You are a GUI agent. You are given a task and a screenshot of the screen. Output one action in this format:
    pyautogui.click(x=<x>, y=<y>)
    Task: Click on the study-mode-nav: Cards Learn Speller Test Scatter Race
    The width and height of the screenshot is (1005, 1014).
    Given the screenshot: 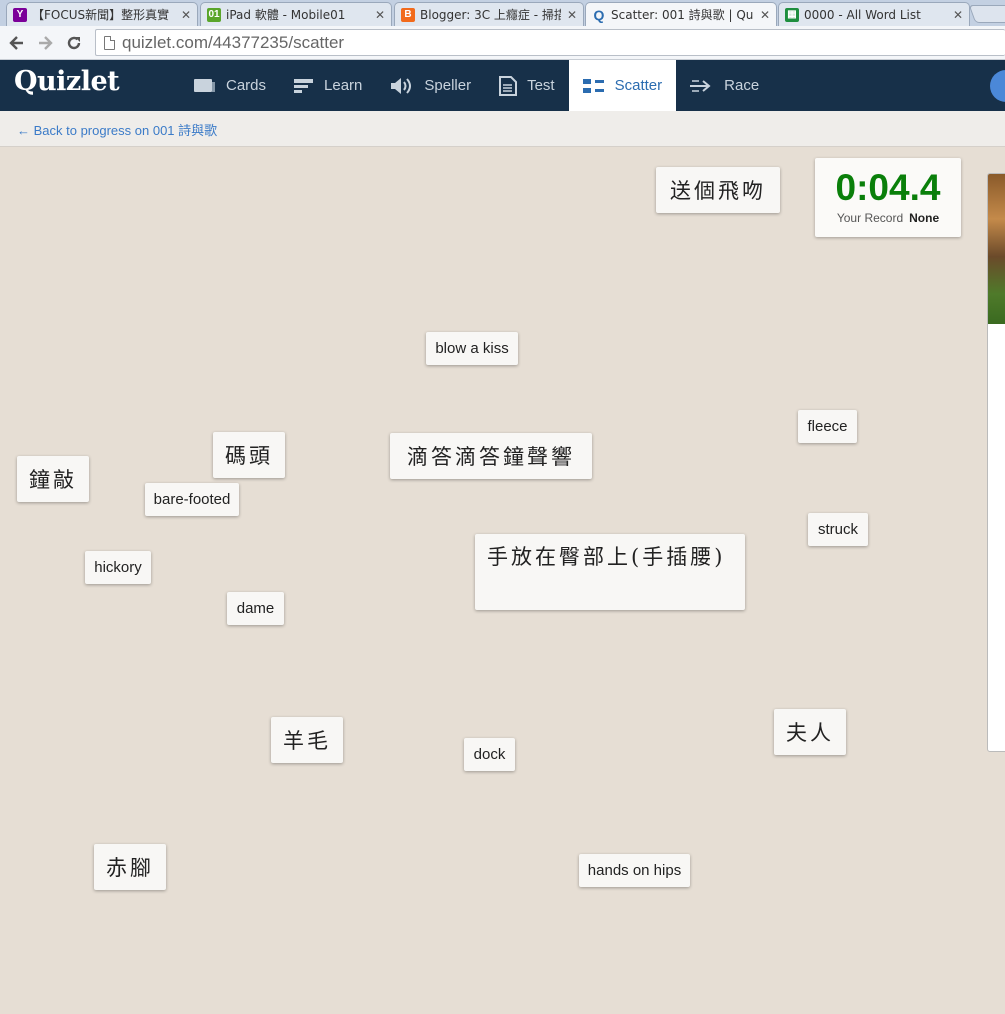 What is the action you would take?
    pyautogui.click(x=476, y=85)
    